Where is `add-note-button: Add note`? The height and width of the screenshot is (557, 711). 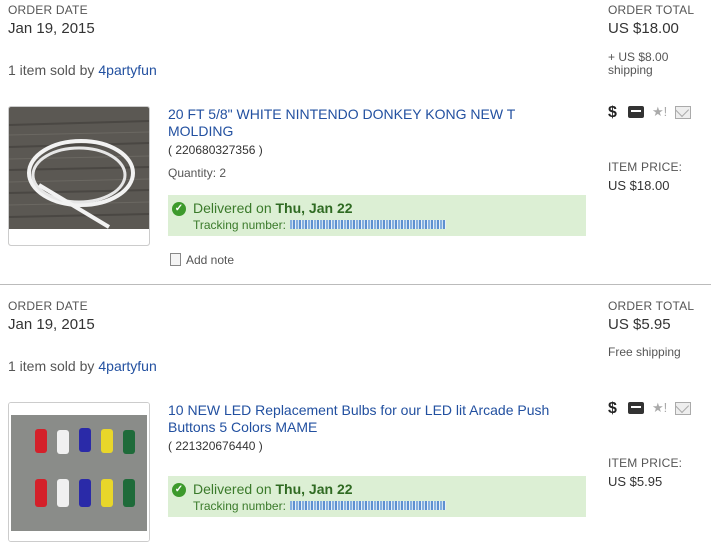 add-note-button: Add note is located at coordinates (202, 260).